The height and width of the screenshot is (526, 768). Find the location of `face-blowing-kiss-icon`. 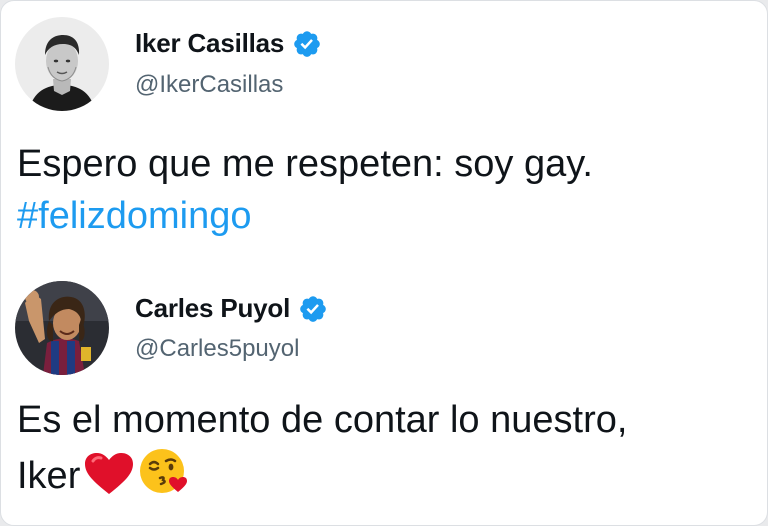

face-blowing-kiss-icon is located at coordinates (163, 471).